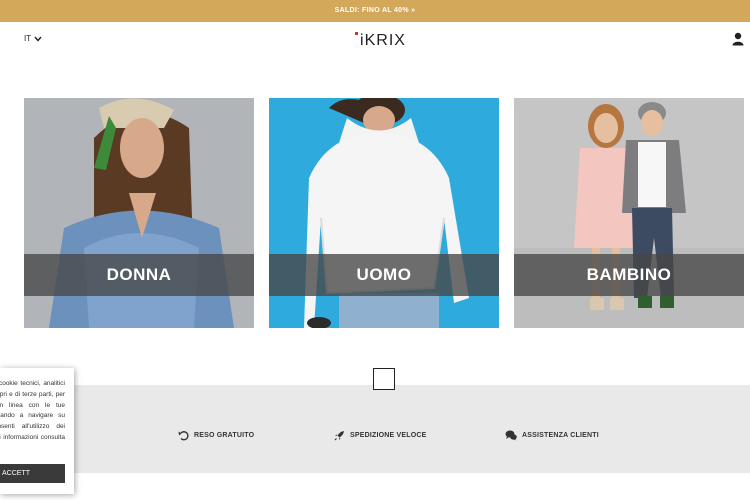 The width and height of the screenshot is (750, 500). I want to click on feature-label: ASSISTENZA CLIENTI, so click(560, 435).